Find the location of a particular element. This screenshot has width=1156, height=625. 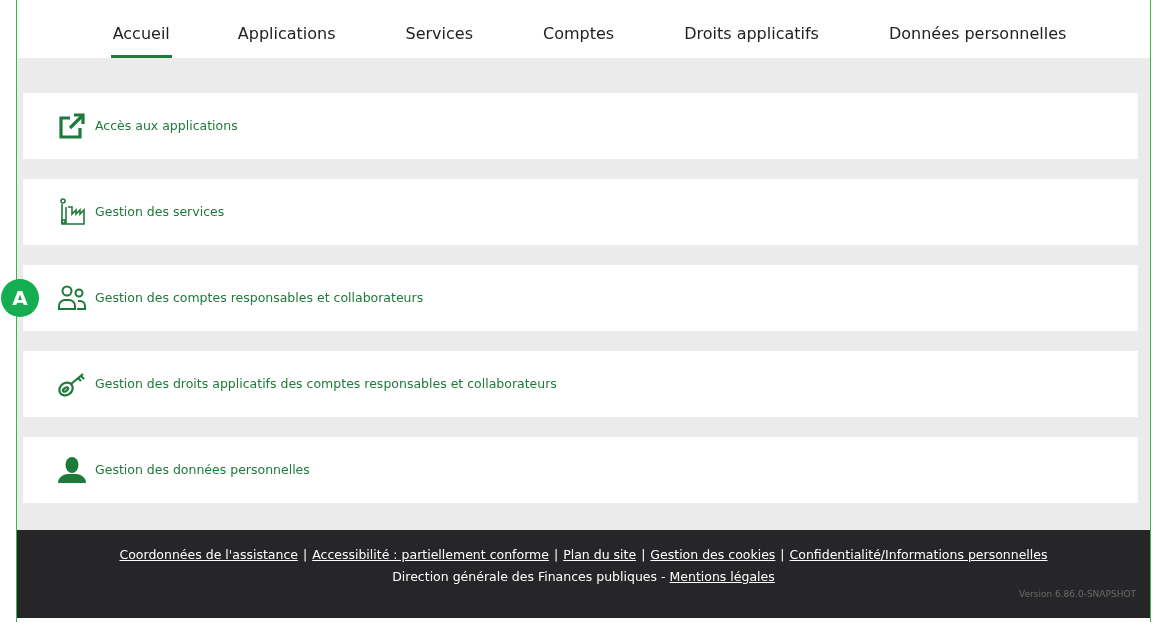

nav-tab: Droits applicatifs is located at coordinates (751, 40).